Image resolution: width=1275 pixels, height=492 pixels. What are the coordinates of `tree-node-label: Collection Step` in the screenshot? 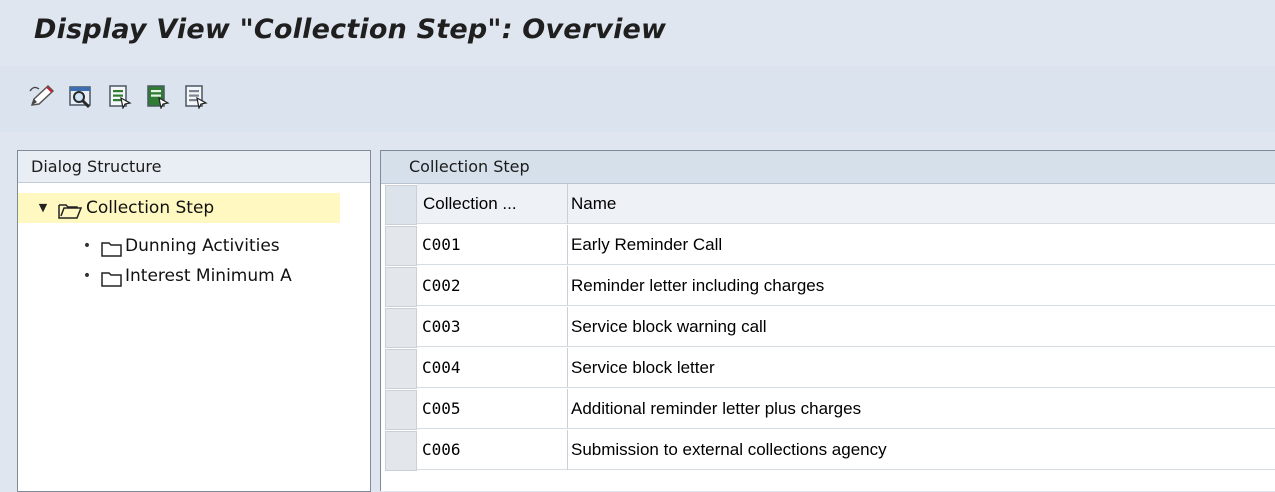 It's located at (150, 208).